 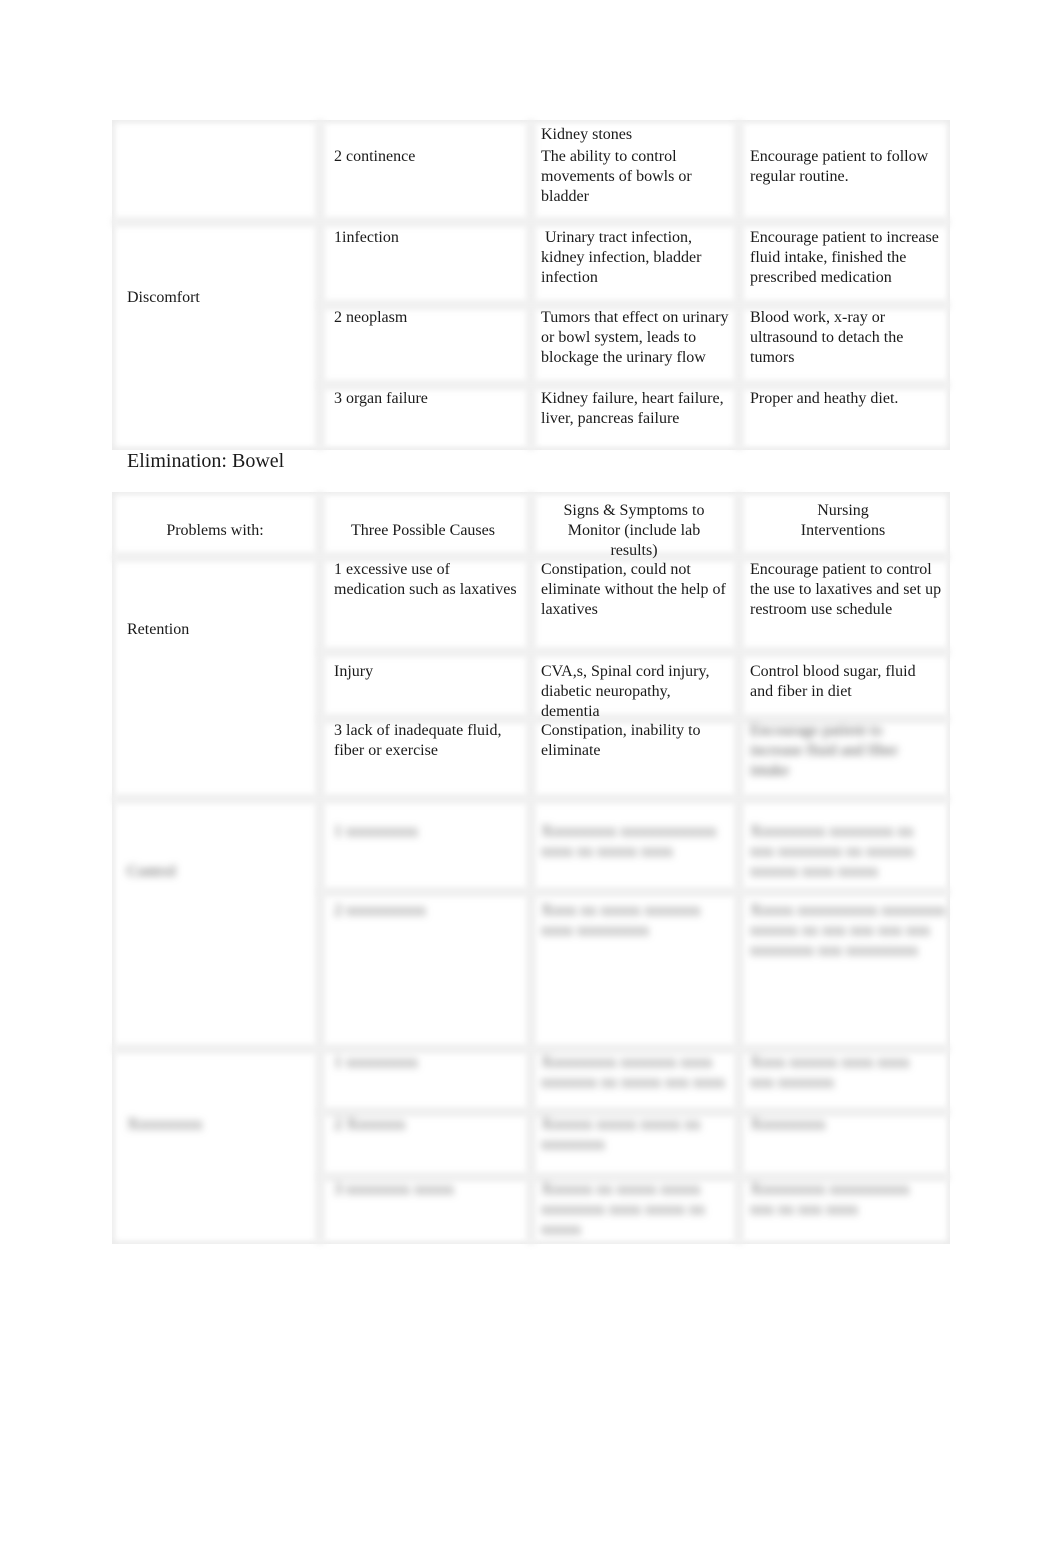 What do you see at coordinates (843, 520) in the screenshot?
I see `header-intervention: Nursing Interventions` at bounding box center [843, 520].